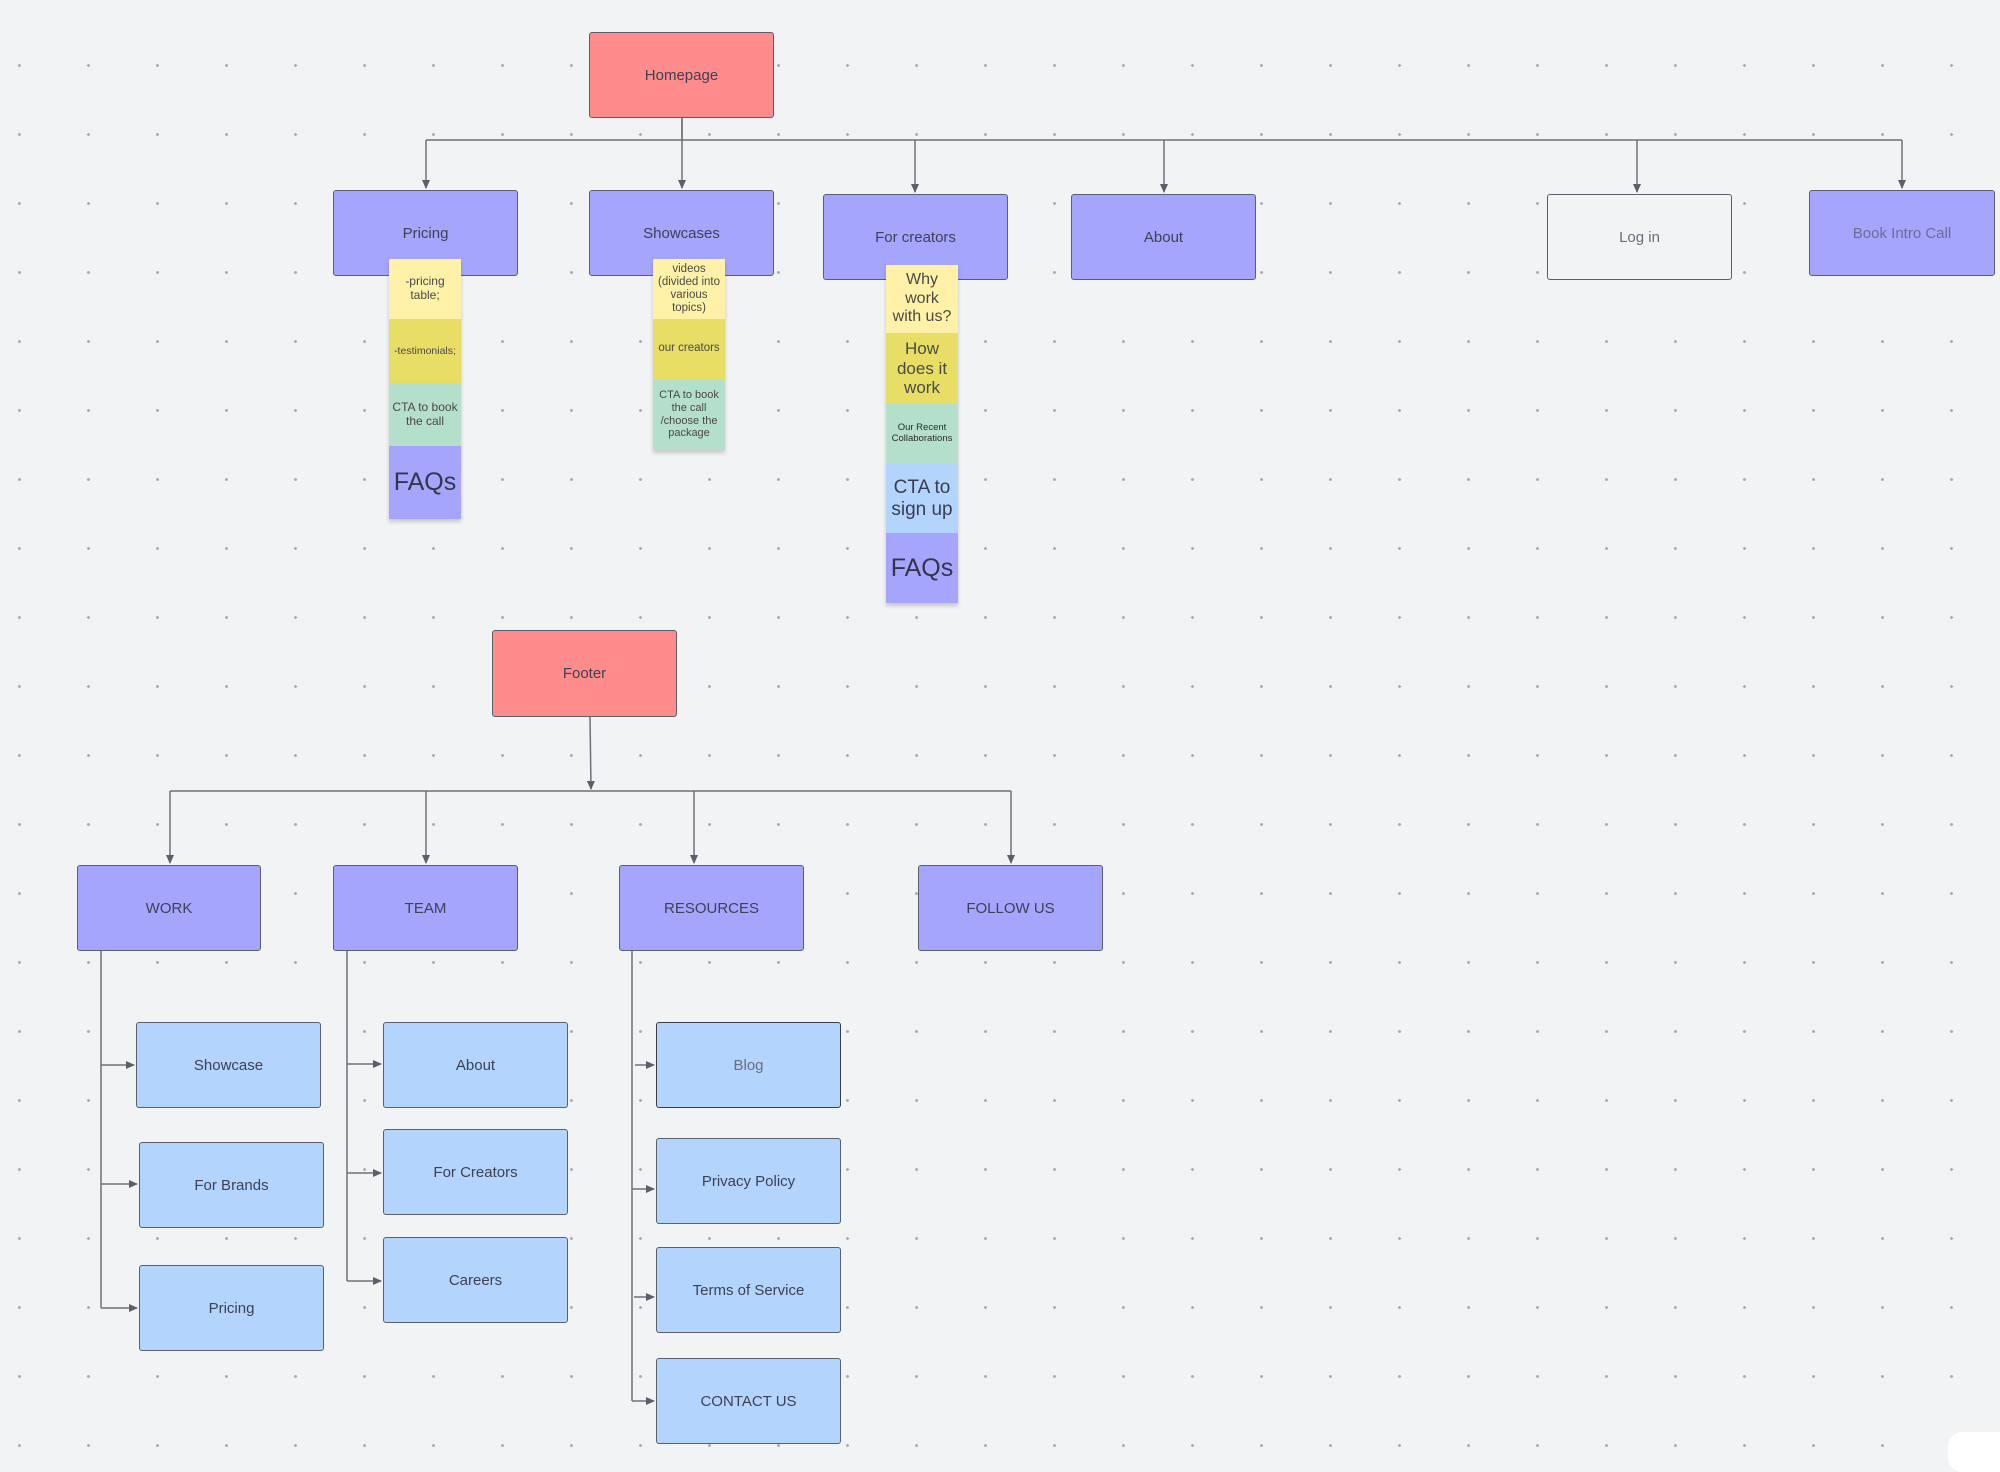 Image resolution: width=2000 pixels, height=1472 pixels. I want to click on sticky-note: CTA to sign up, so click(922, 498).